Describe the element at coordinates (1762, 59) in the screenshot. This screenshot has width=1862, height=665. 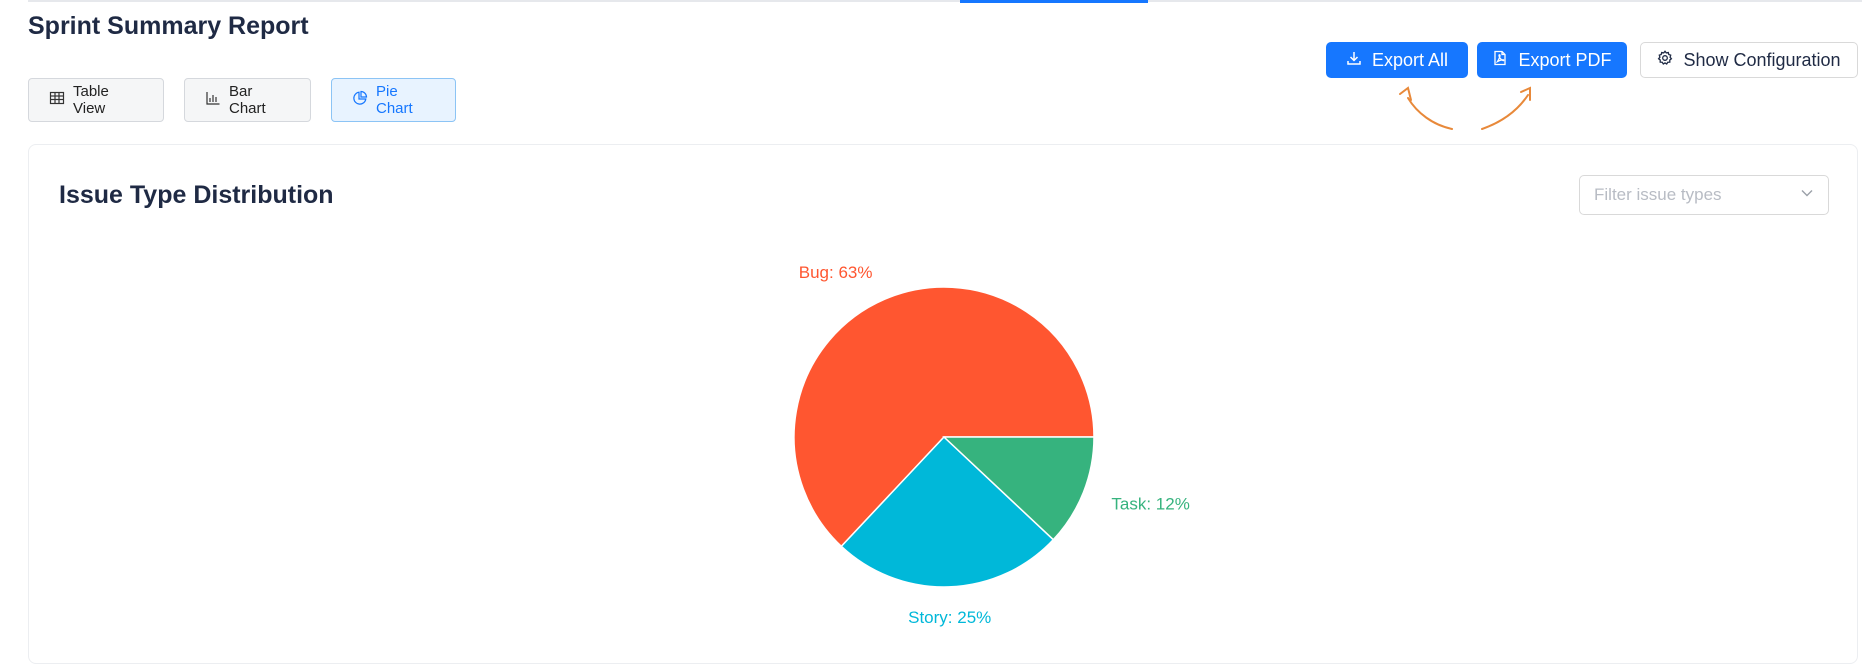
I see `show-configuration-label: Show Configuration` at that location.